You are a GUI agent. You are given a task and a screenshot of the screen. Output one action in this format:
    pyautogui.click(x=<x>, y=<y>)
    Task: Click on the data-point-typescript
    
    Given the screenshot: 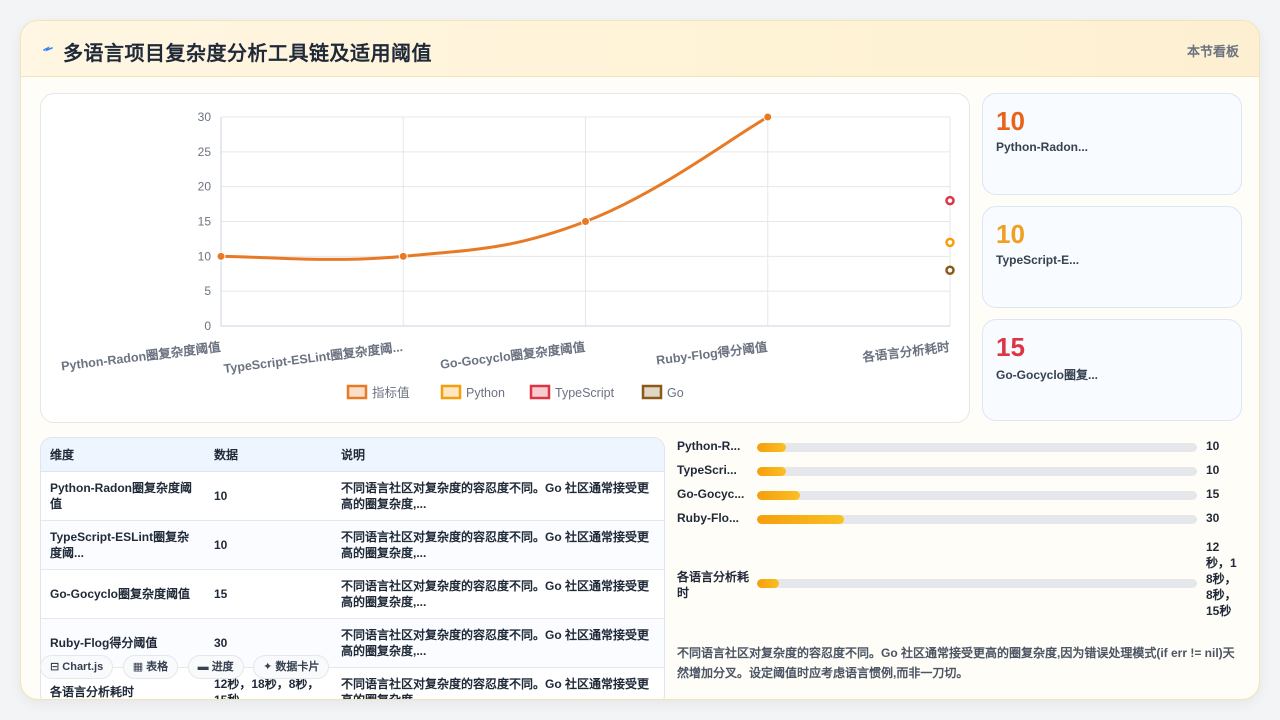 What is the action you would take?
    pyautogui.click(x=950, y=200)
    